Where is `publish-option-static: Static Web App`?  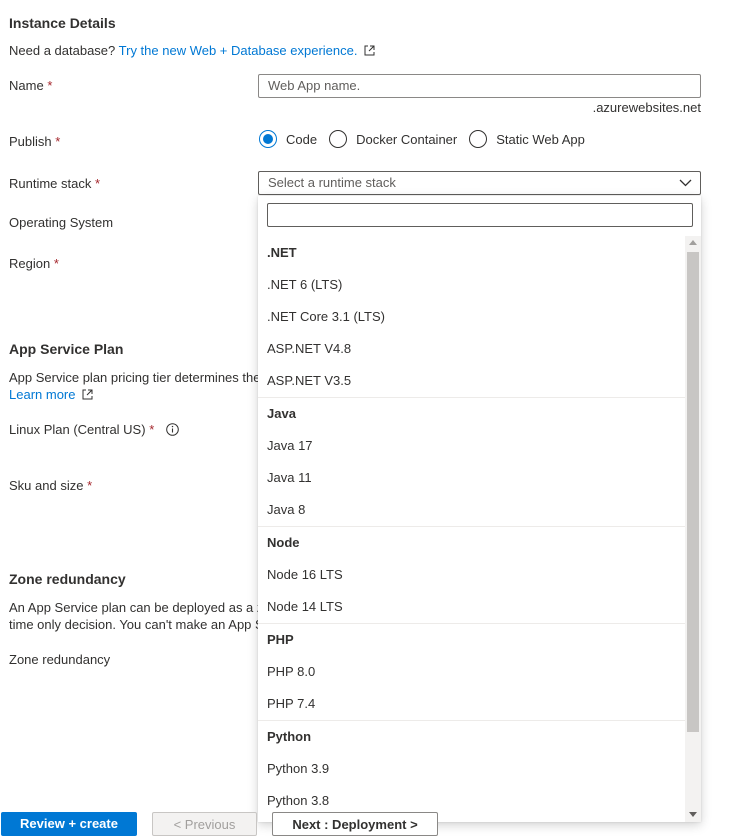 publish-option-static: Static Web App is located at coordinates (527, 139).